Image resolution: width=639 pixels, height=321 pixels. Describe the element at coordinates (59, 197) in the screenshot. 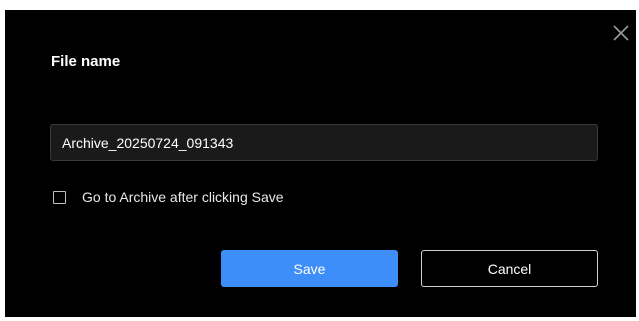

I see `go-to-archive-checkbox` at that location.